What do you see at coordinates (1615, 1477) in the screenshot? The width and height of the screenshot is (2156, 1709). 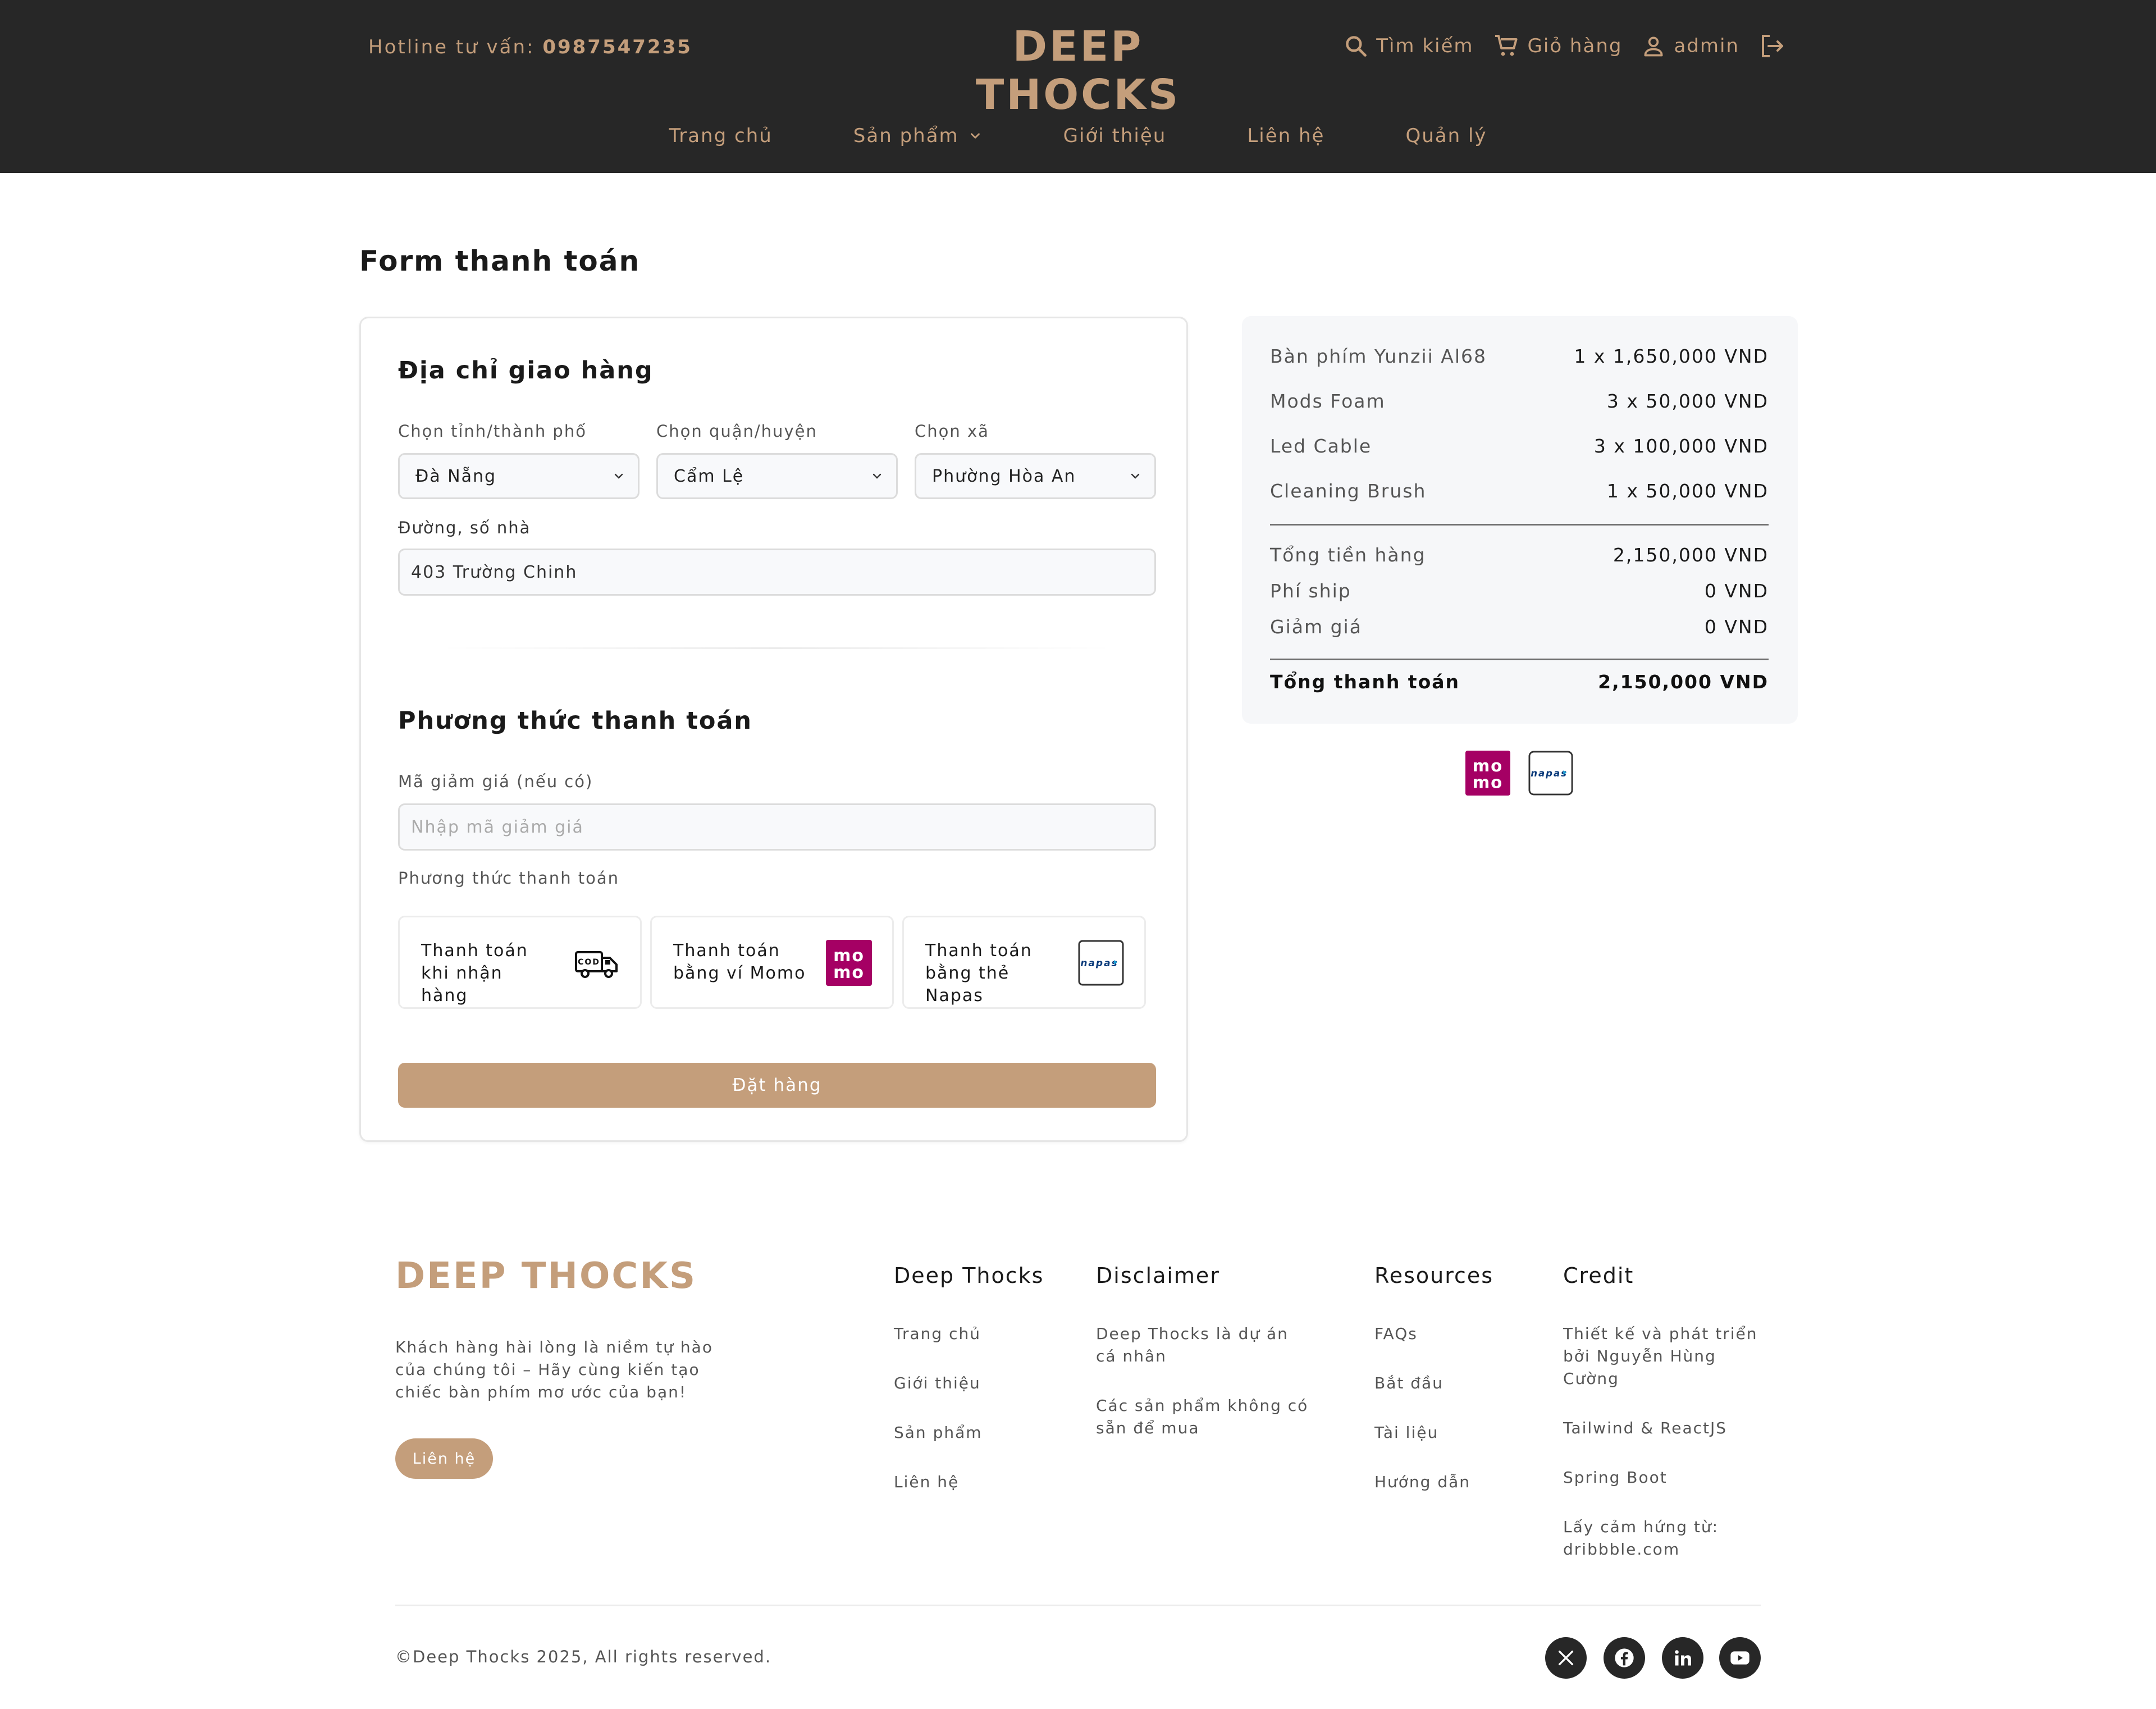 I see `footer-link: Spring Boot` at bounding box center [1615, 1477].